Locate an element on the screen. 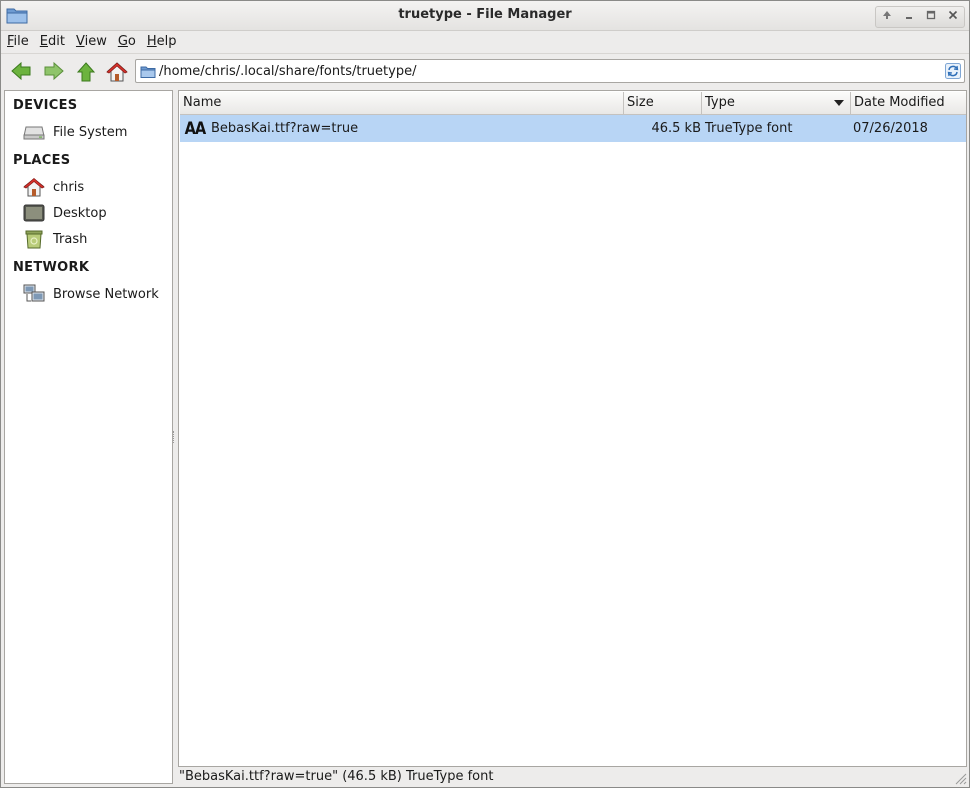 The width and height of the screenshot is (970, 788). home-icon is located at coordinates (117, 72).